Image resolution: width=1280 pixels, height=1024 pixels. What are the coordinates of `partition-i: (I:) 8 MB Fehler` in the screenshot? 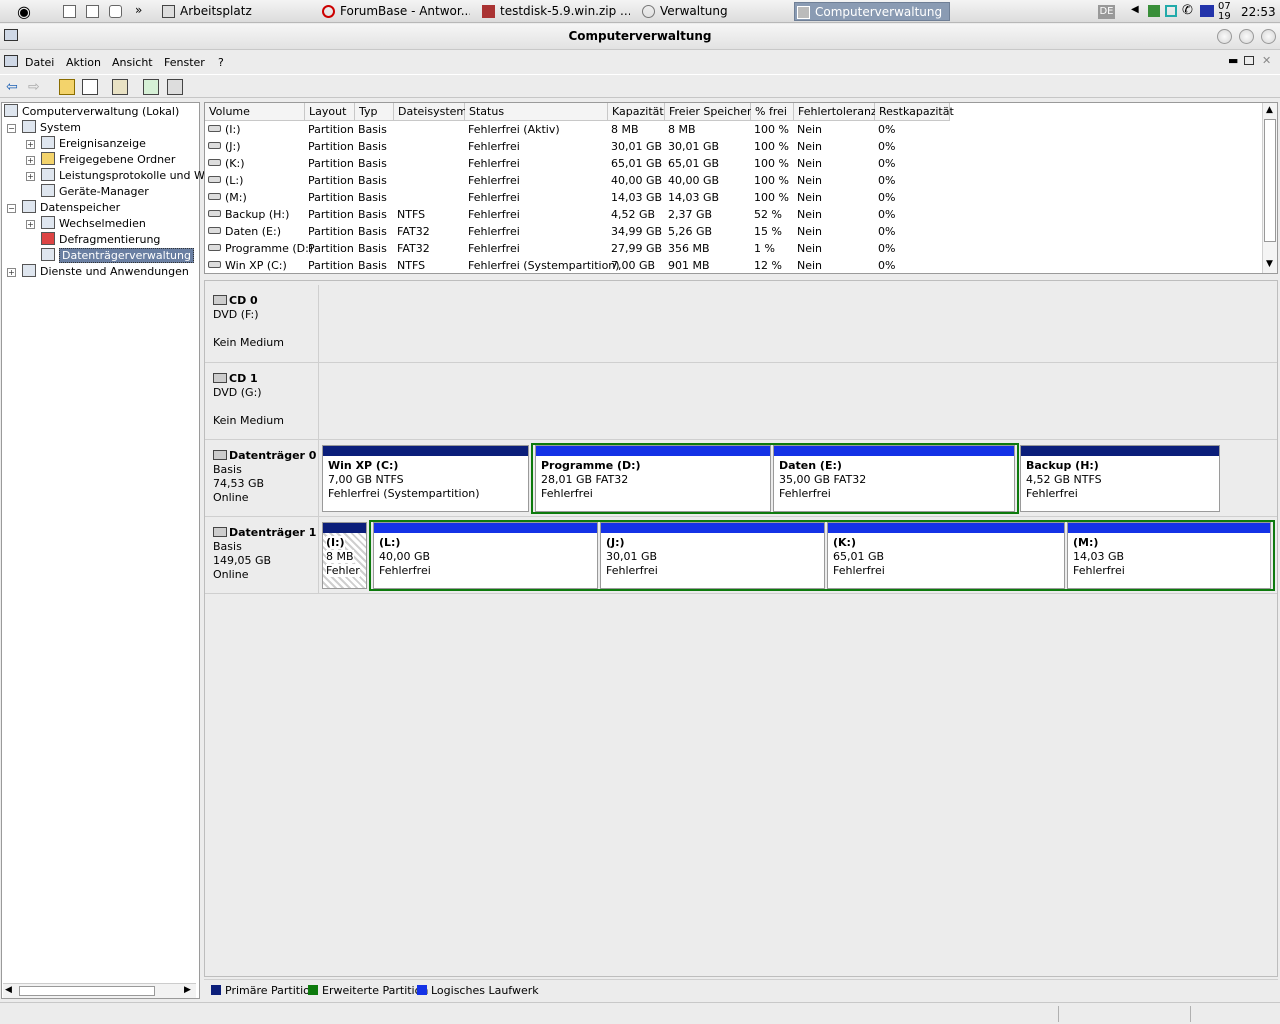 It's located at (344, 555).